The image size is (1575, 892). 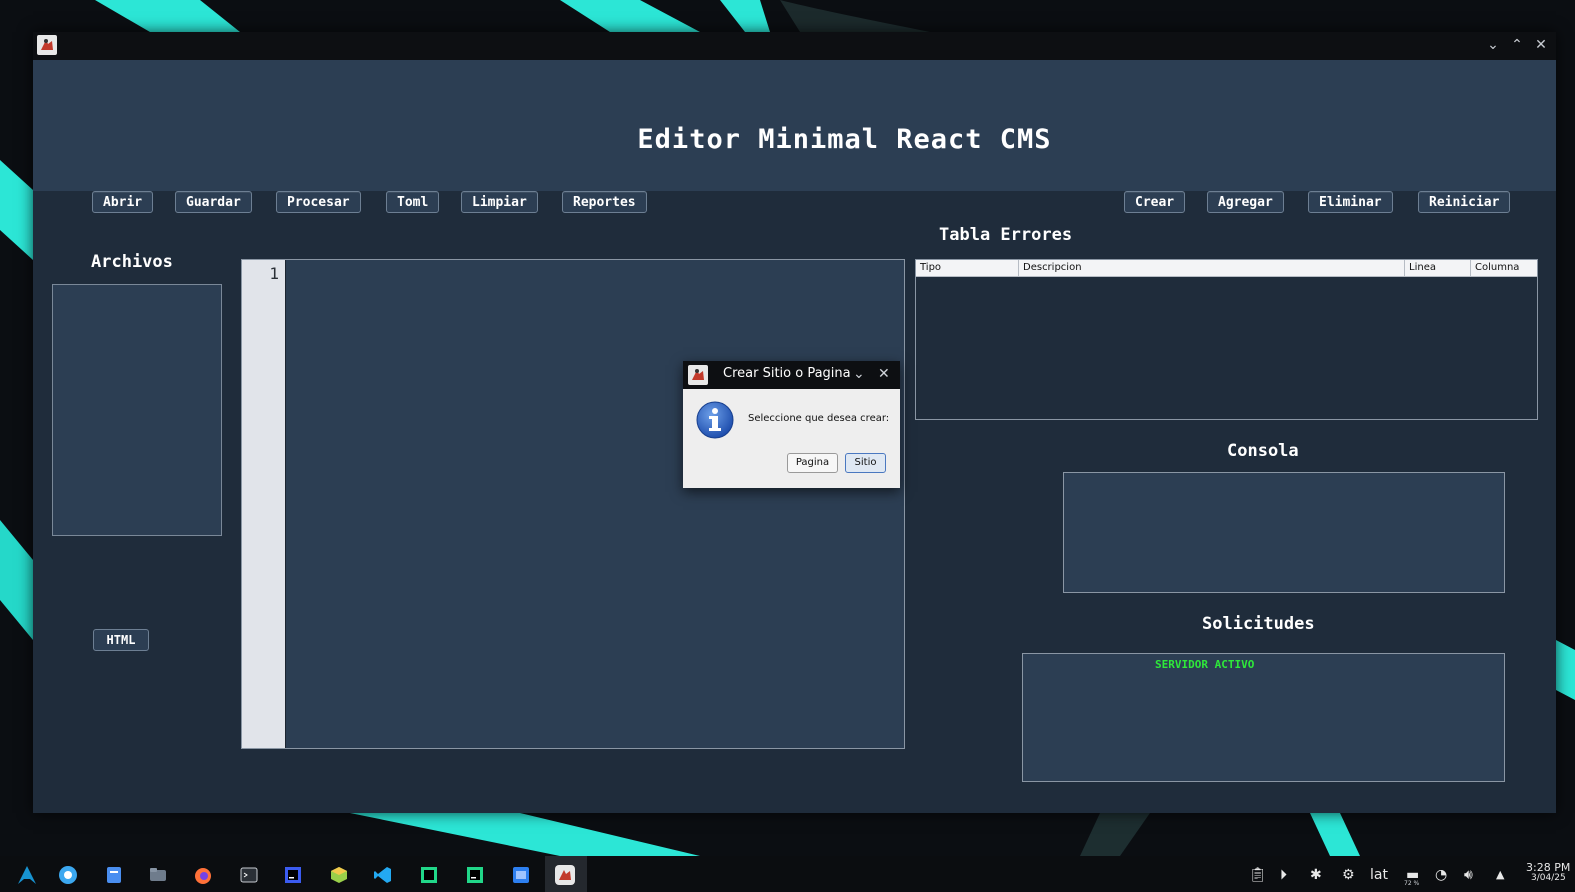 I want to click on minimize-icon: ⌄, so click(x=1493, y=45).